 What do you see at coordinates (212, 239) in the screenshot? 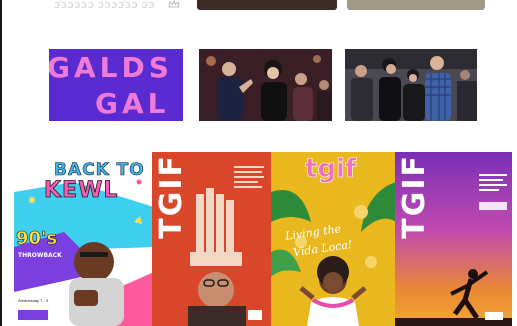
I see `poster-tgif-red: TGIF` at bounding box center [212, 239].